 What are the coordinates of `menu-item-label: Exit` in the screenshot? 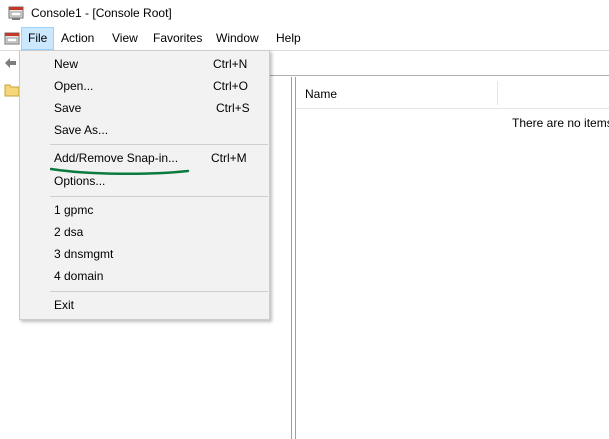 It's located at (64, 305).